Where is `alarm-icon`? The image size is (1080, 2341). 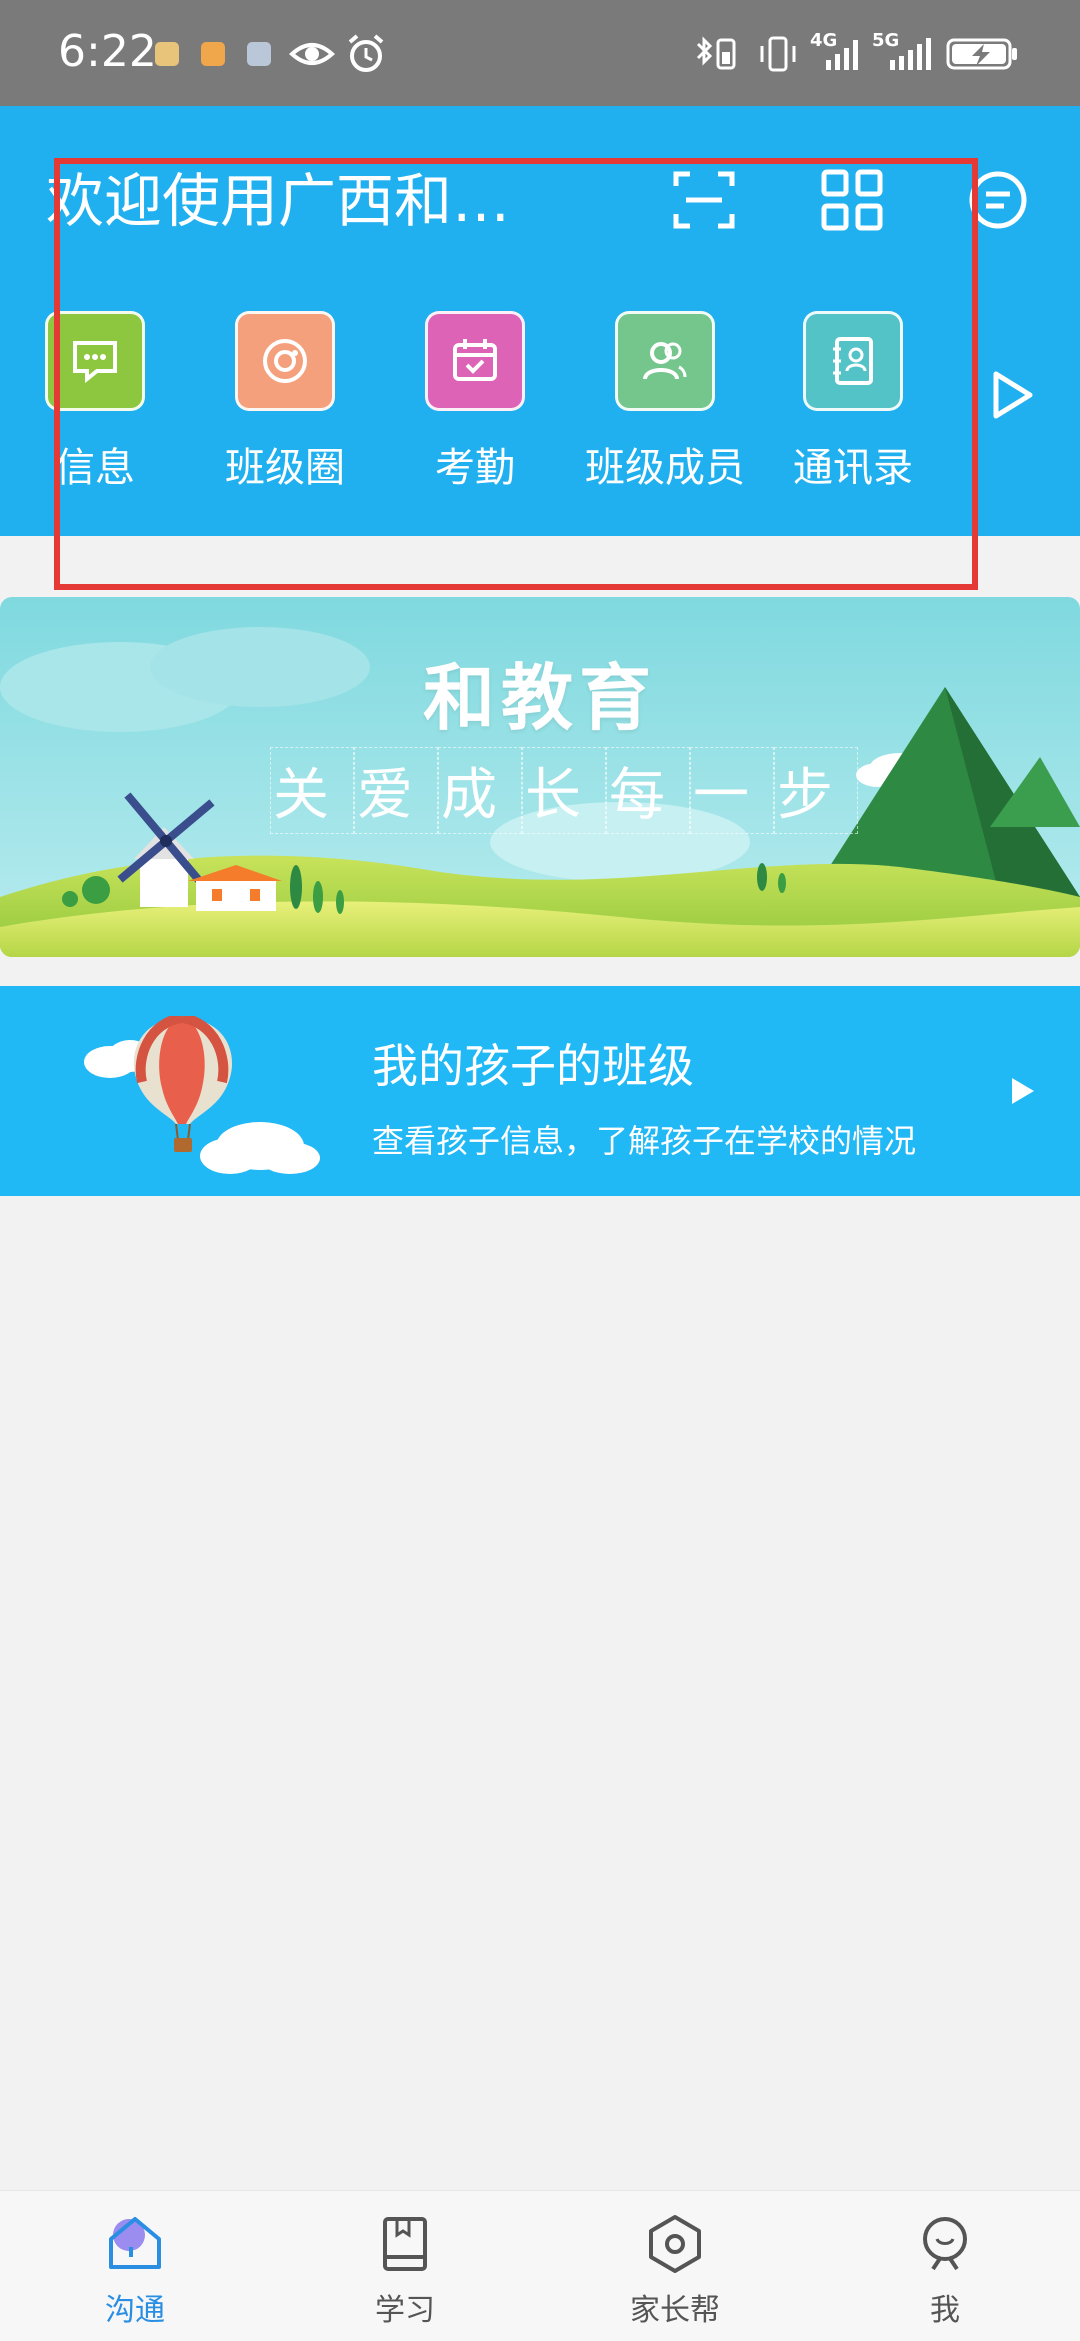
alarm-icon is located at coordinates (366, 53).